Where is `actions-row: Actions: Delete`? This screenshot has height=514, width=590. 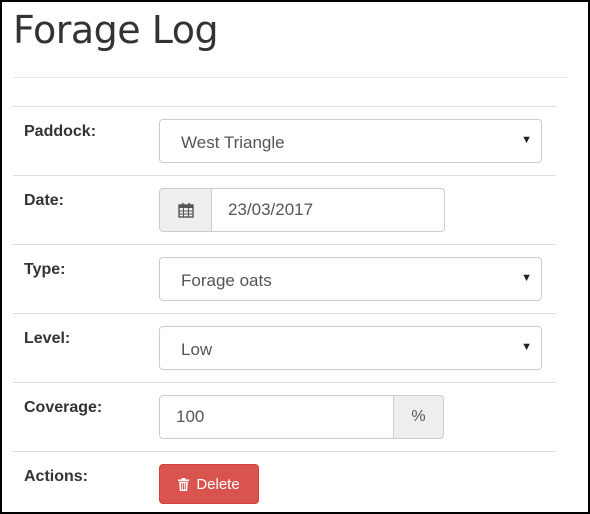 actions-row: Actions: Delete is located at coordinates (284, 482).